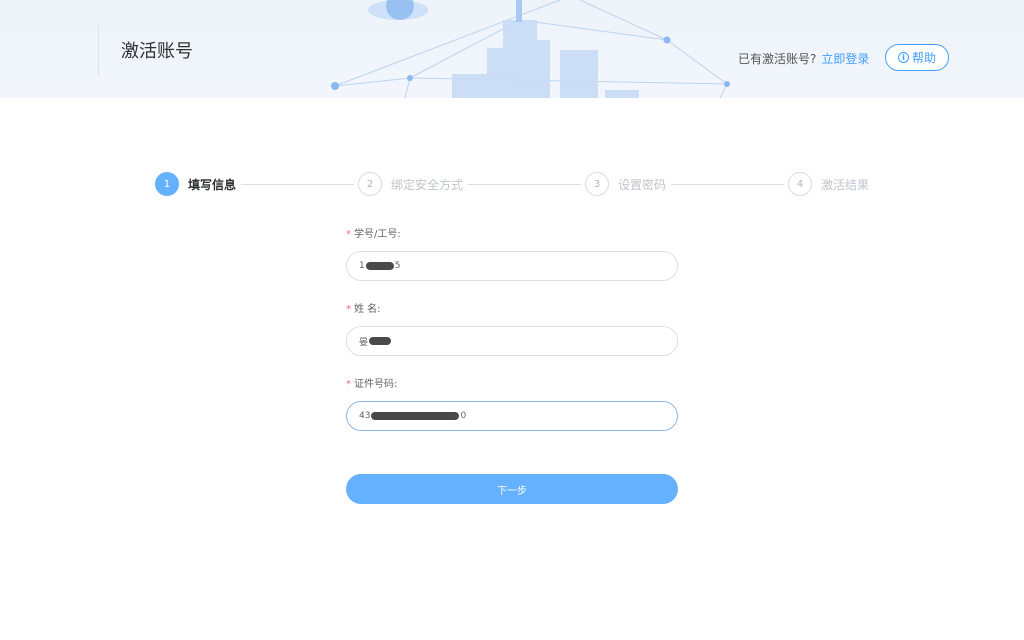 The image size is (1024, 640). What do you see at coordinates (512, 489) in the screenshot?
I see `next-step-button: 下一步` at bounding box center [512, 489].